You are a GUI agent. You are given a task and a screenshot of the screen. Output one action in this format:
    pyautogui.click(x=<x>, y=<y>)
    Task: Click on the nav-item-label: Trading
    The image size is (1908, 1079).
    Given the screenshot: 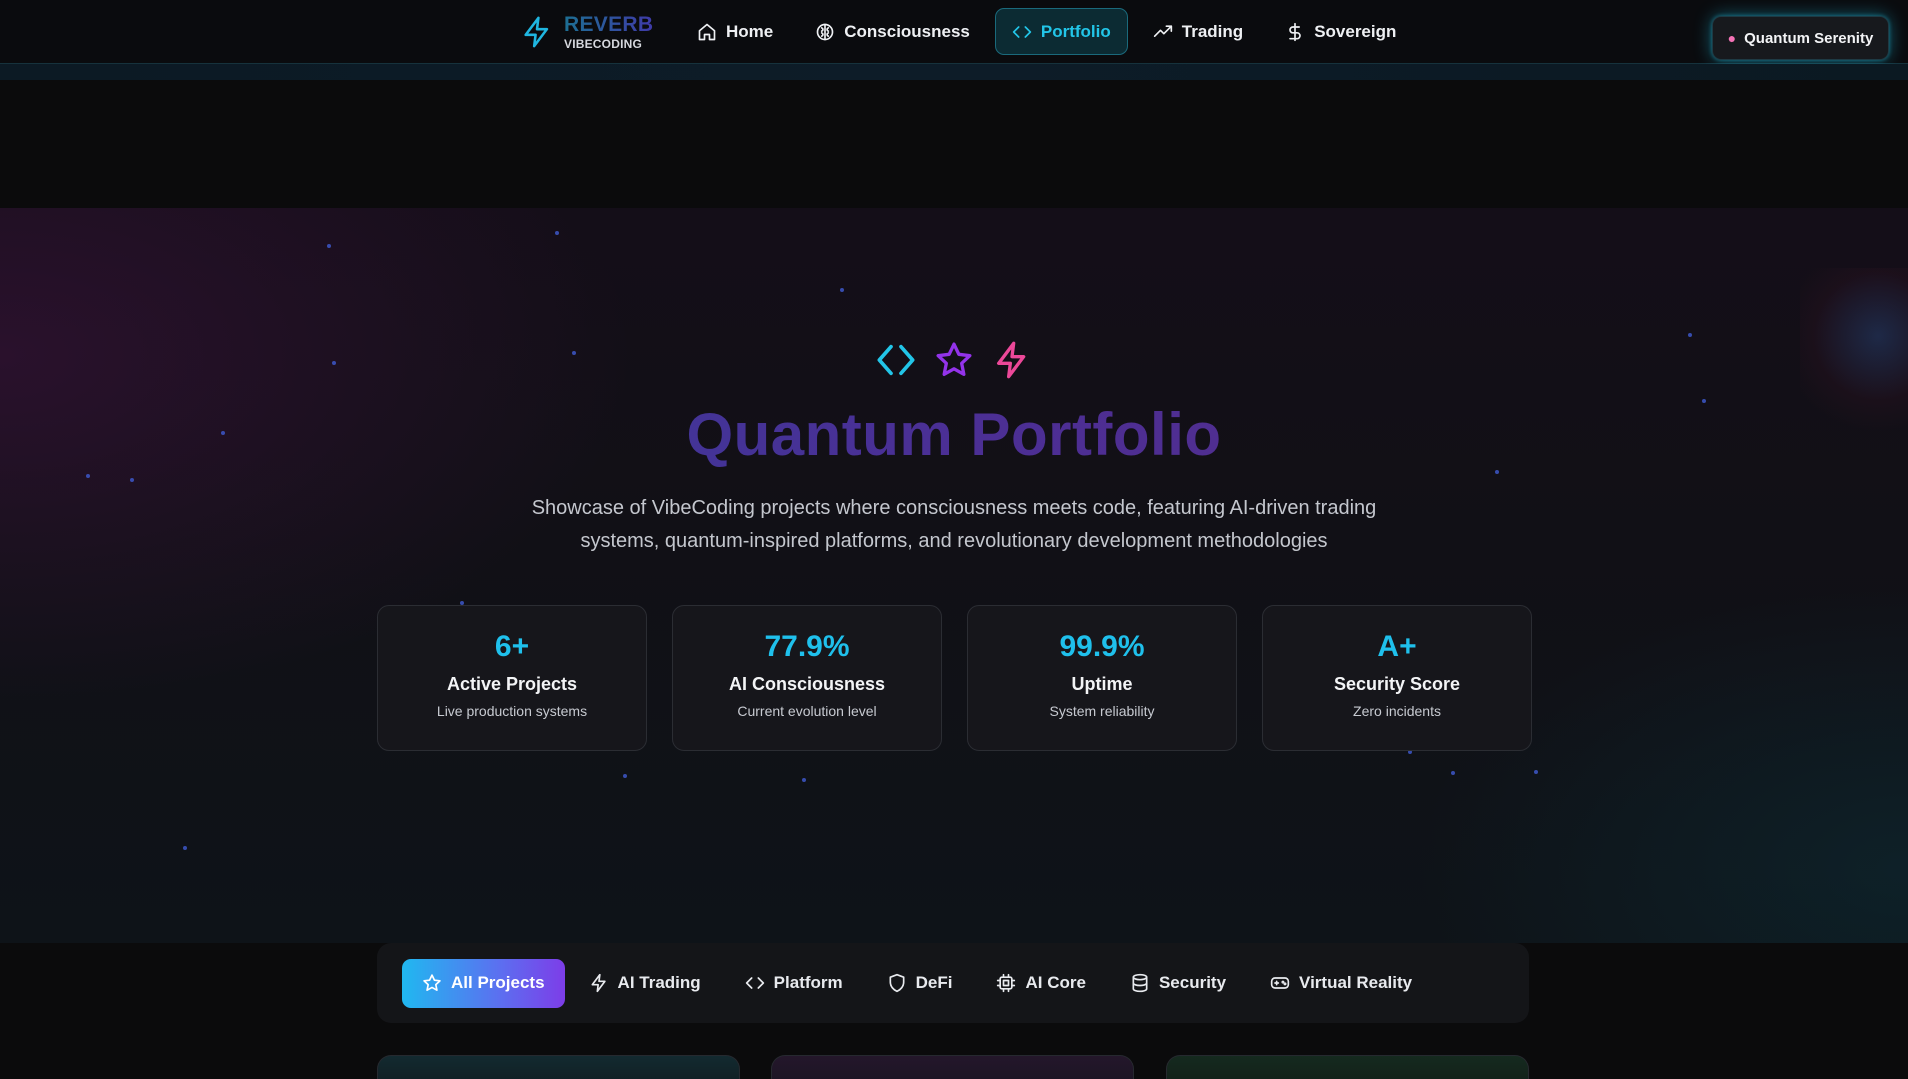 What is the action you would take?
    pyautogui.click(x=1212, y=31)
    